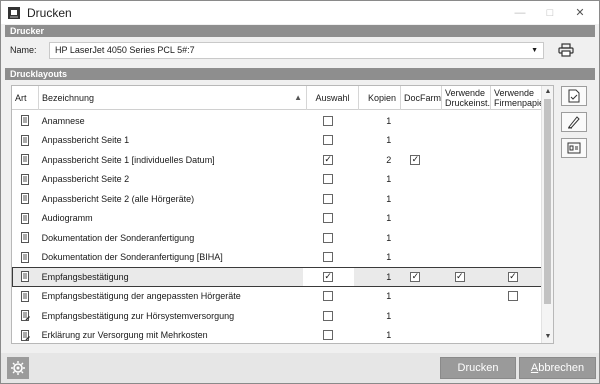  I want to click on title-bar: Drucken — □ ✕, so click(300, 12).